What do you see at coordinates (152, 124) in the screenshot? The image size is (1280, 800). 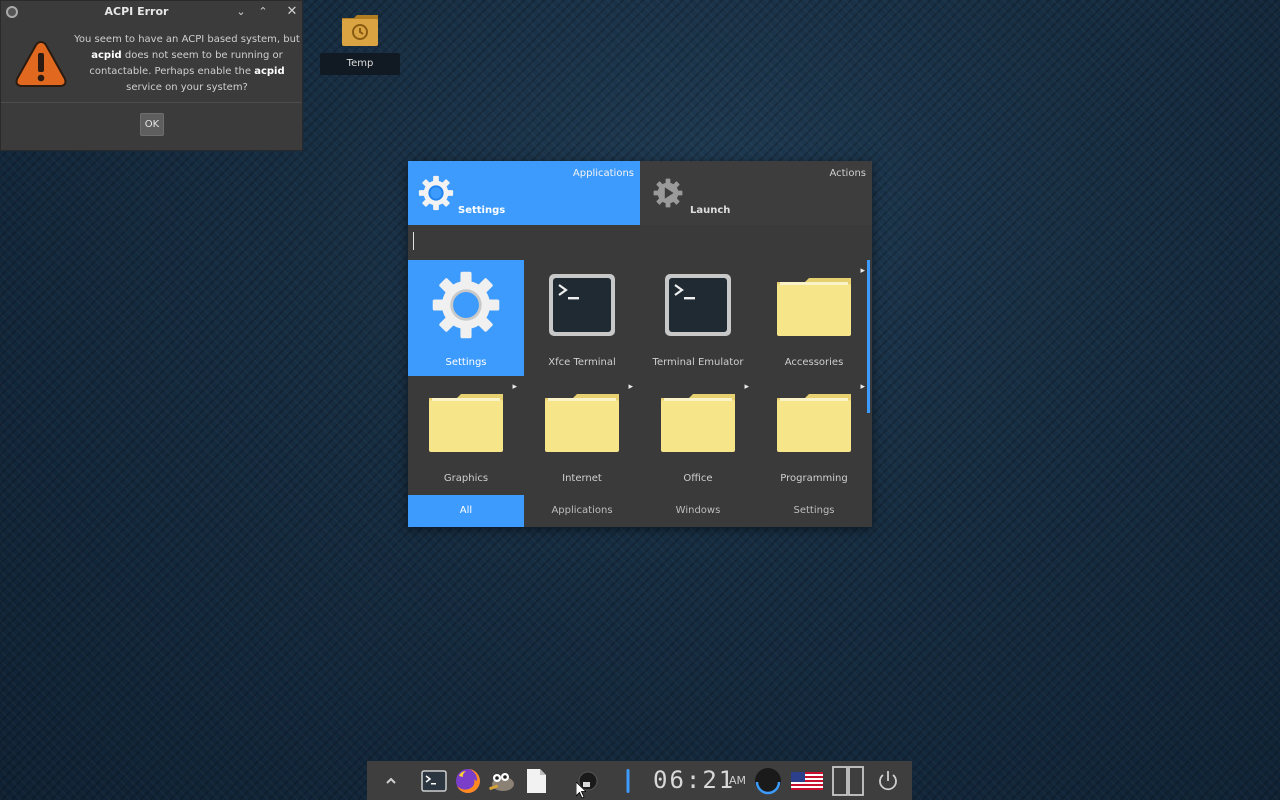 I see `ok-button: OK` at bounding box center [152, 124].